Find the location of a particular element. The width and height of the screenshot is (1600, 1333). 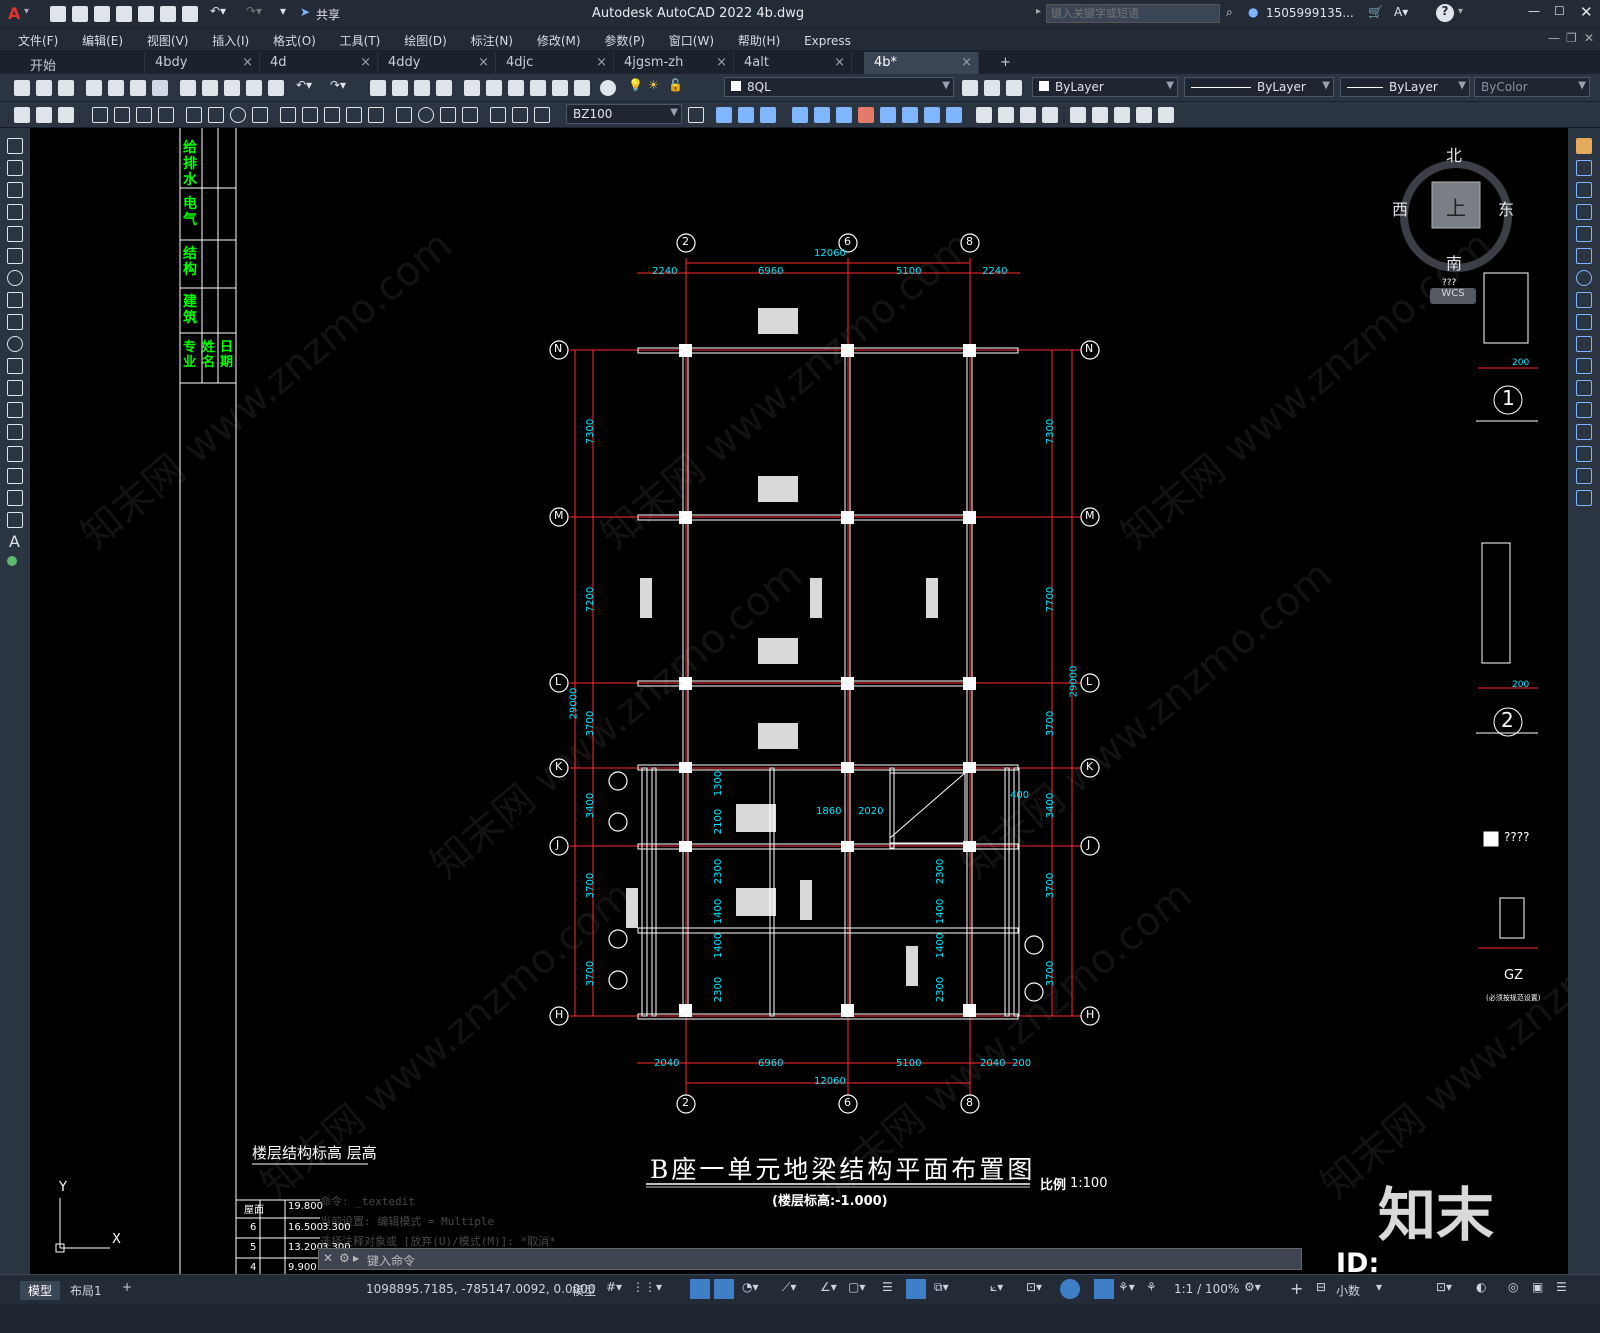

print-icon is located at coordinates (190, 14).